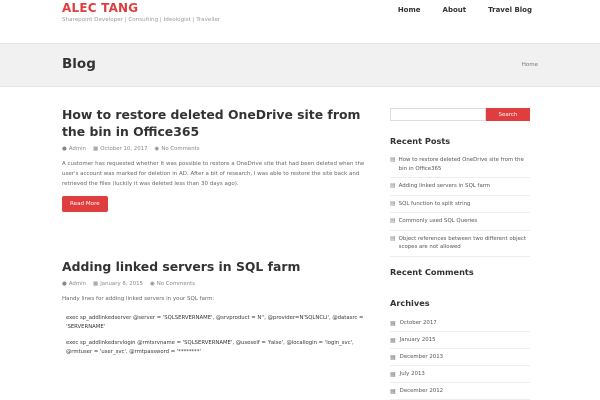 The width and height of the screenshot is (600, 400). What do you see at coordinates (444, 186) in the screenshot?
I see `recent-post-label: Adding linked servers in SQL farm` at bounding box center [444, 186].